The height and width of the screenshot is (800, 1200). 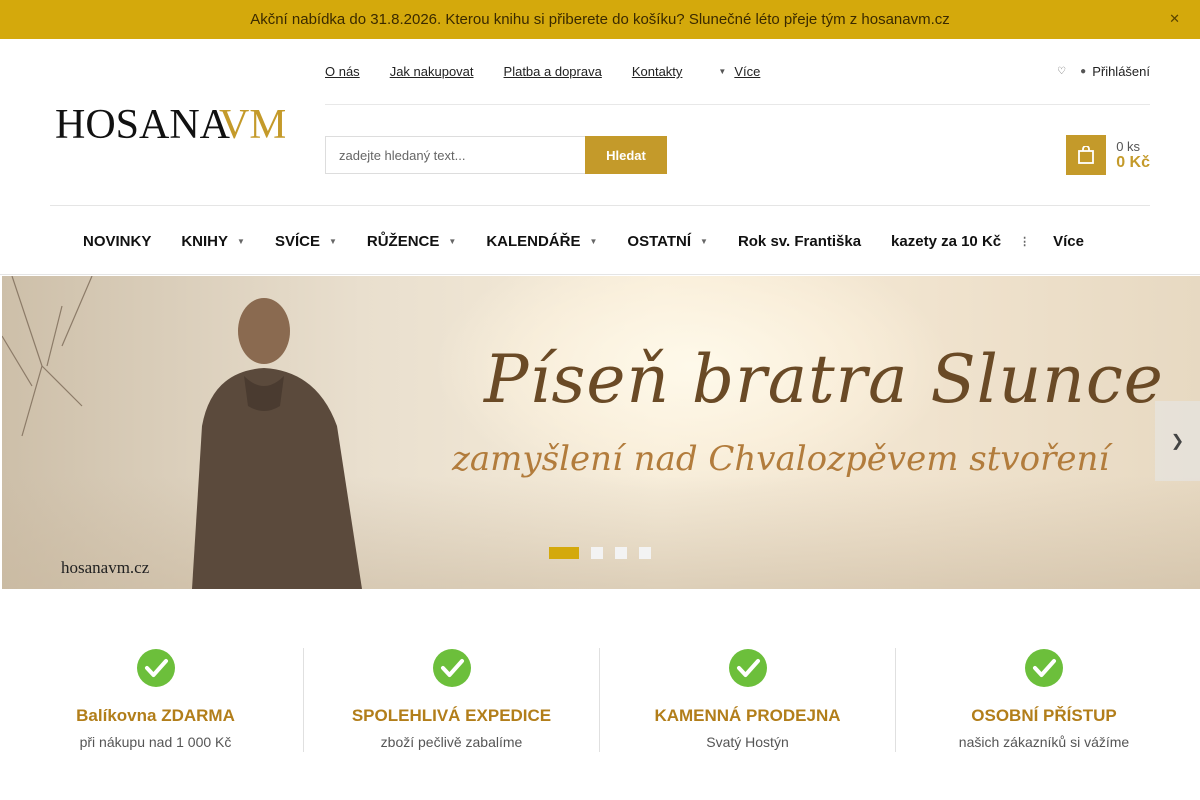 What do you see at coordinates (747, 715) in the screenshot?
I see `usp-title: KAMENNÁ PRODEJNA` at bounding box center [747, 715].